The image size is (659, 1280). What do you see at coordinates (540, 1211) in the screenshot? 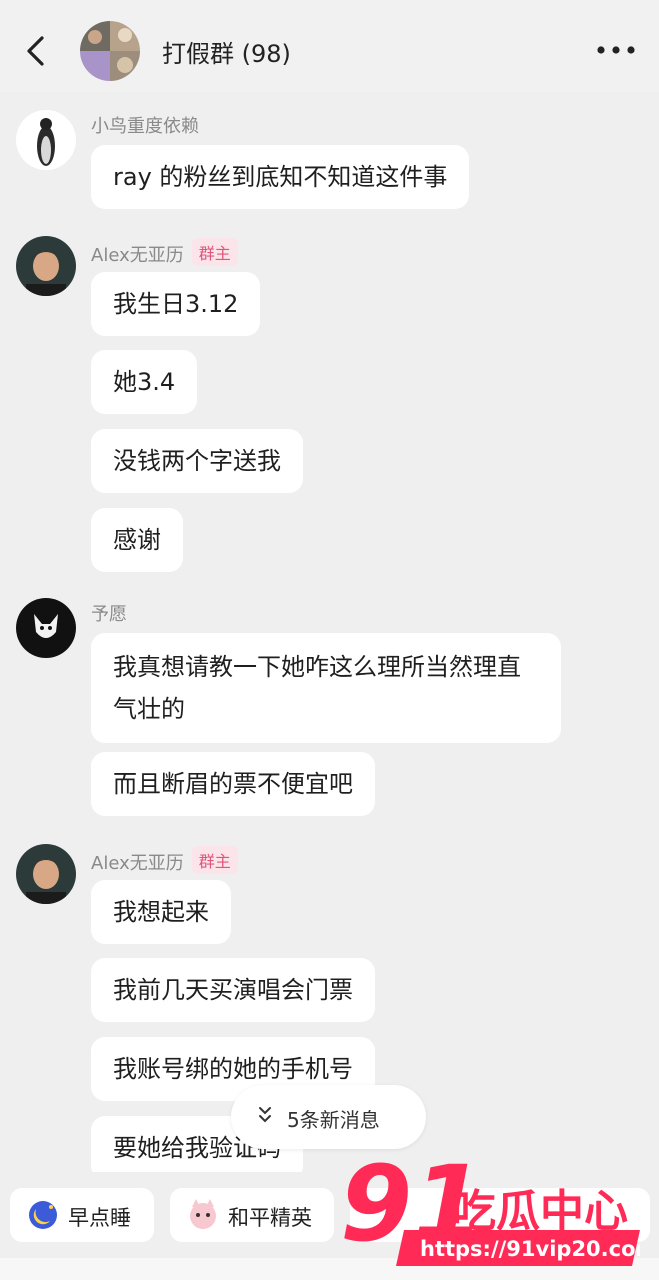
I see `svg-text: 吃瓜中心` at bounding box center [540, 1211].